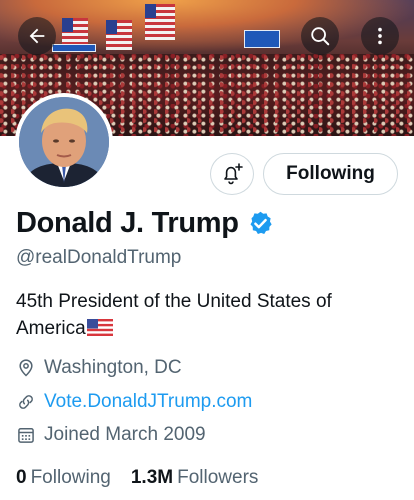 Image resolution: width=414 pixels, height=500 pixels. What do you see at coordinates (26, 402) in the screenshot?
I see `link-icon` at bounding box center [26, 402].